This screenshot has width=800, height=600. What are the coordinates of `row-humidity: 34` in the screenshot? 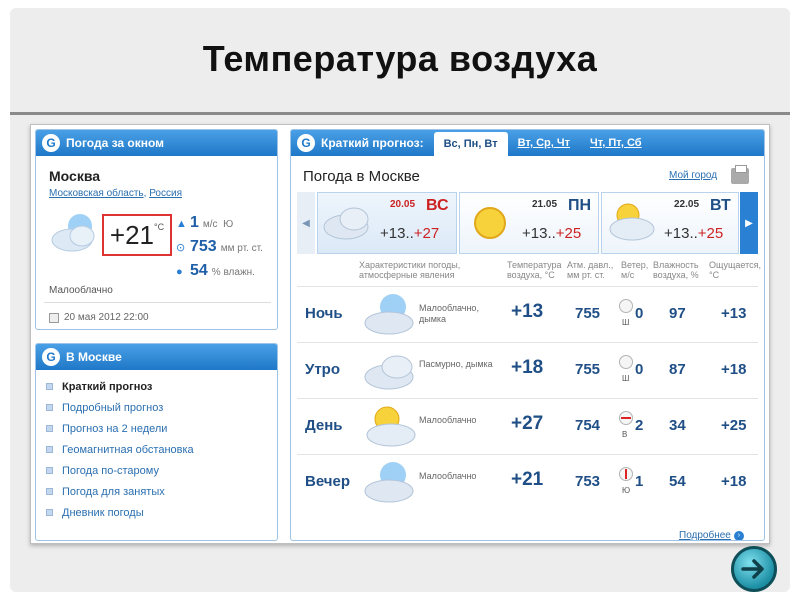 It's located at (677, 425).